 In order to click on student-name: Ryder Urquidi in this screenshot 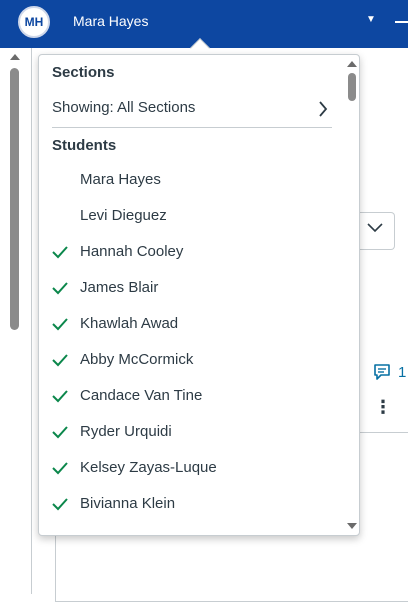, I will do `click(126, 431)`.